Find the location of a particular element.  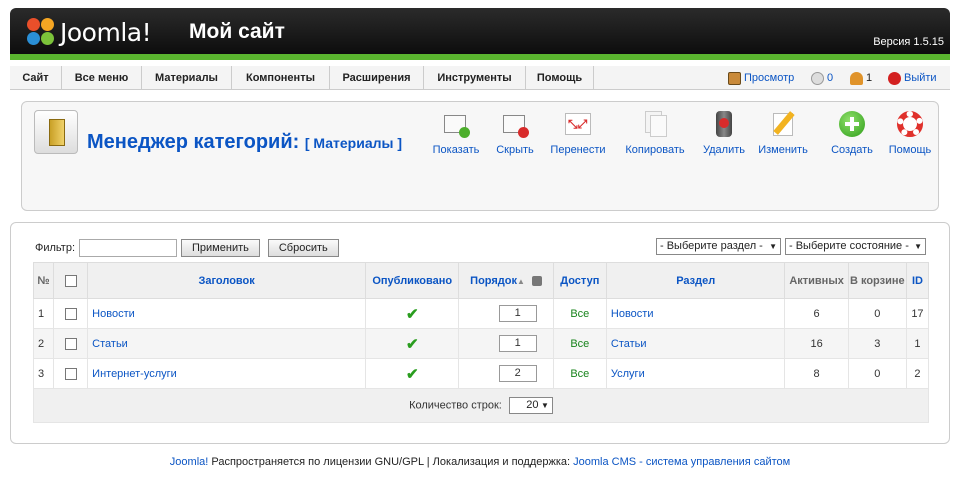

row-trash: 3 is located at coordinates (877, 343).